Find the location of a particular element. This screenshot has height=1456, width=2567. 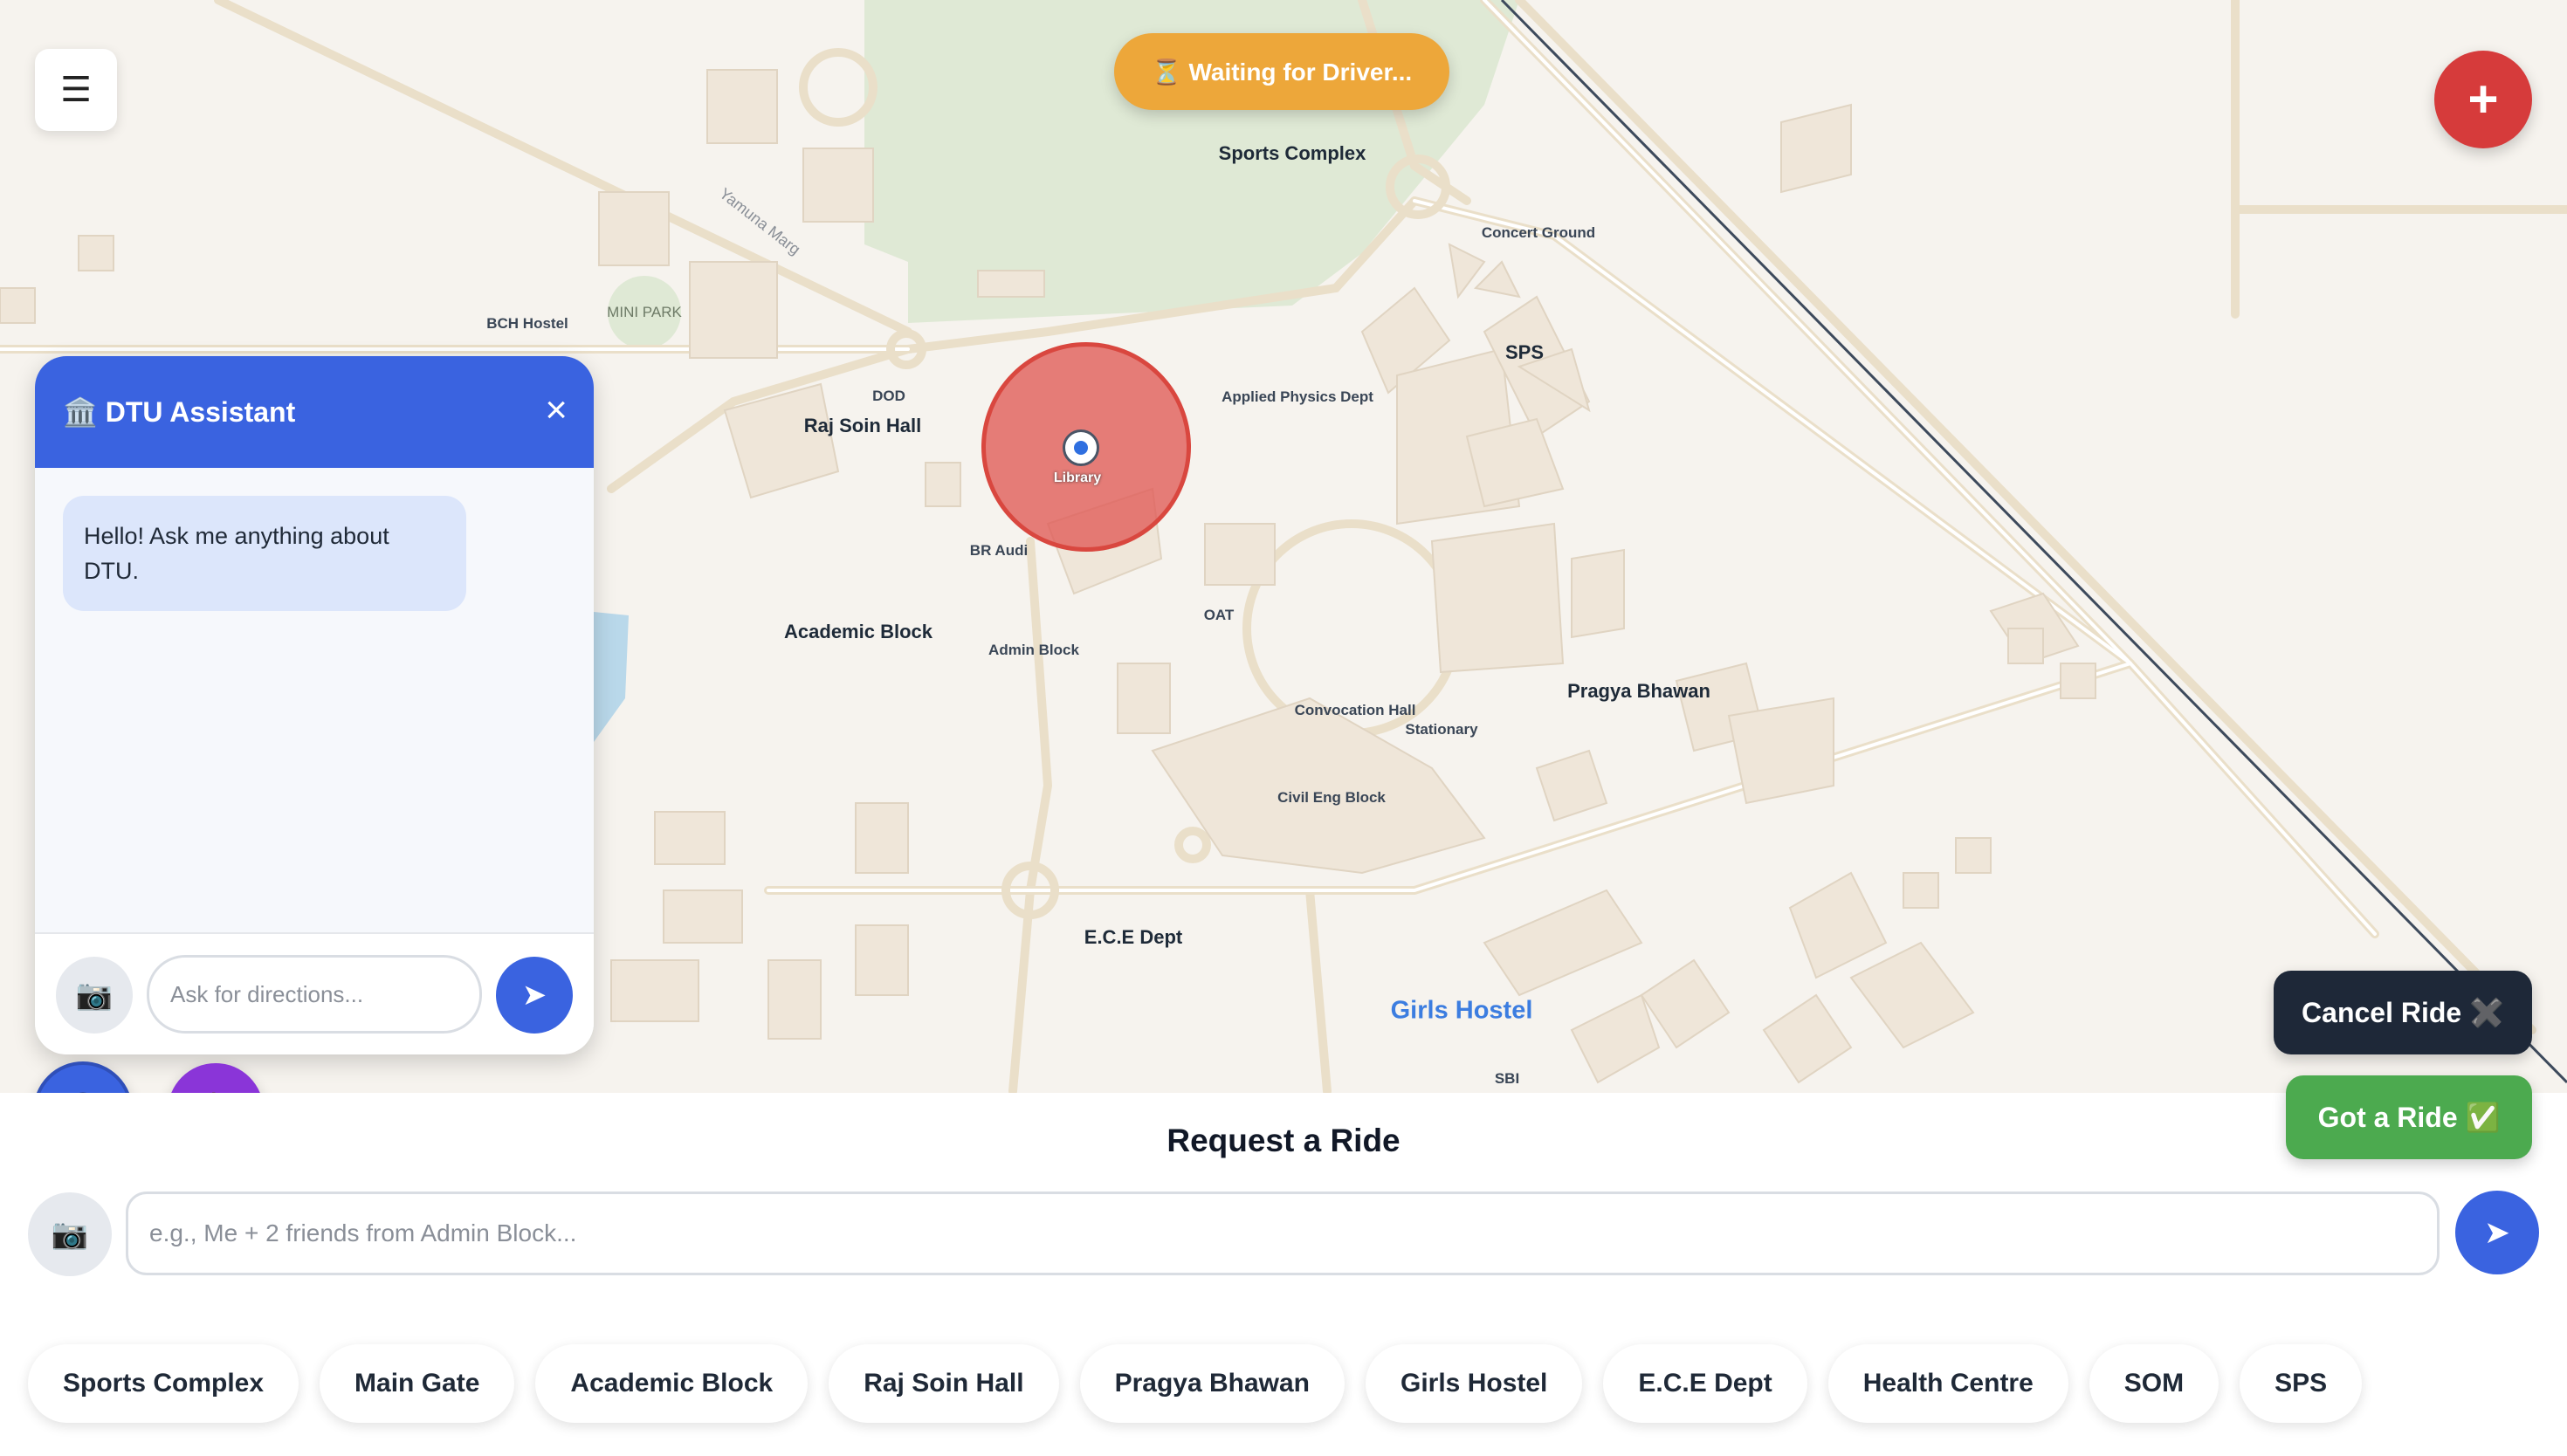

map-label-mini-park: MINI PARK is located at coordinates (644, 312).